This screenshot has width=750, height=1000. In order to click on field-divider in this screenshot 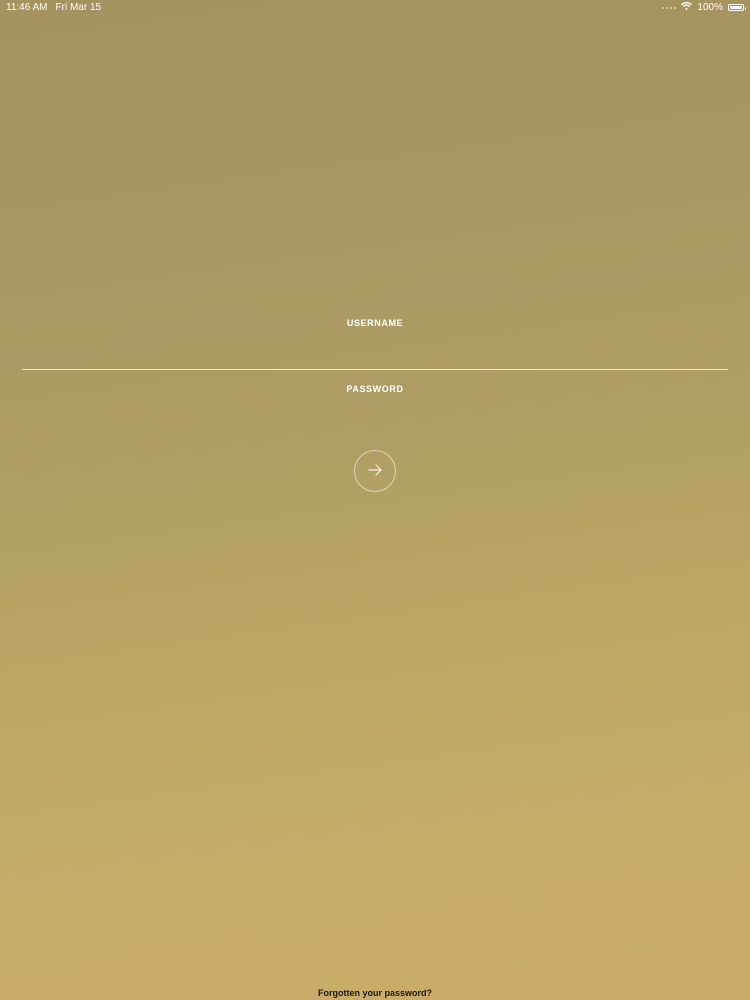, I will do `click(375, 369)`.